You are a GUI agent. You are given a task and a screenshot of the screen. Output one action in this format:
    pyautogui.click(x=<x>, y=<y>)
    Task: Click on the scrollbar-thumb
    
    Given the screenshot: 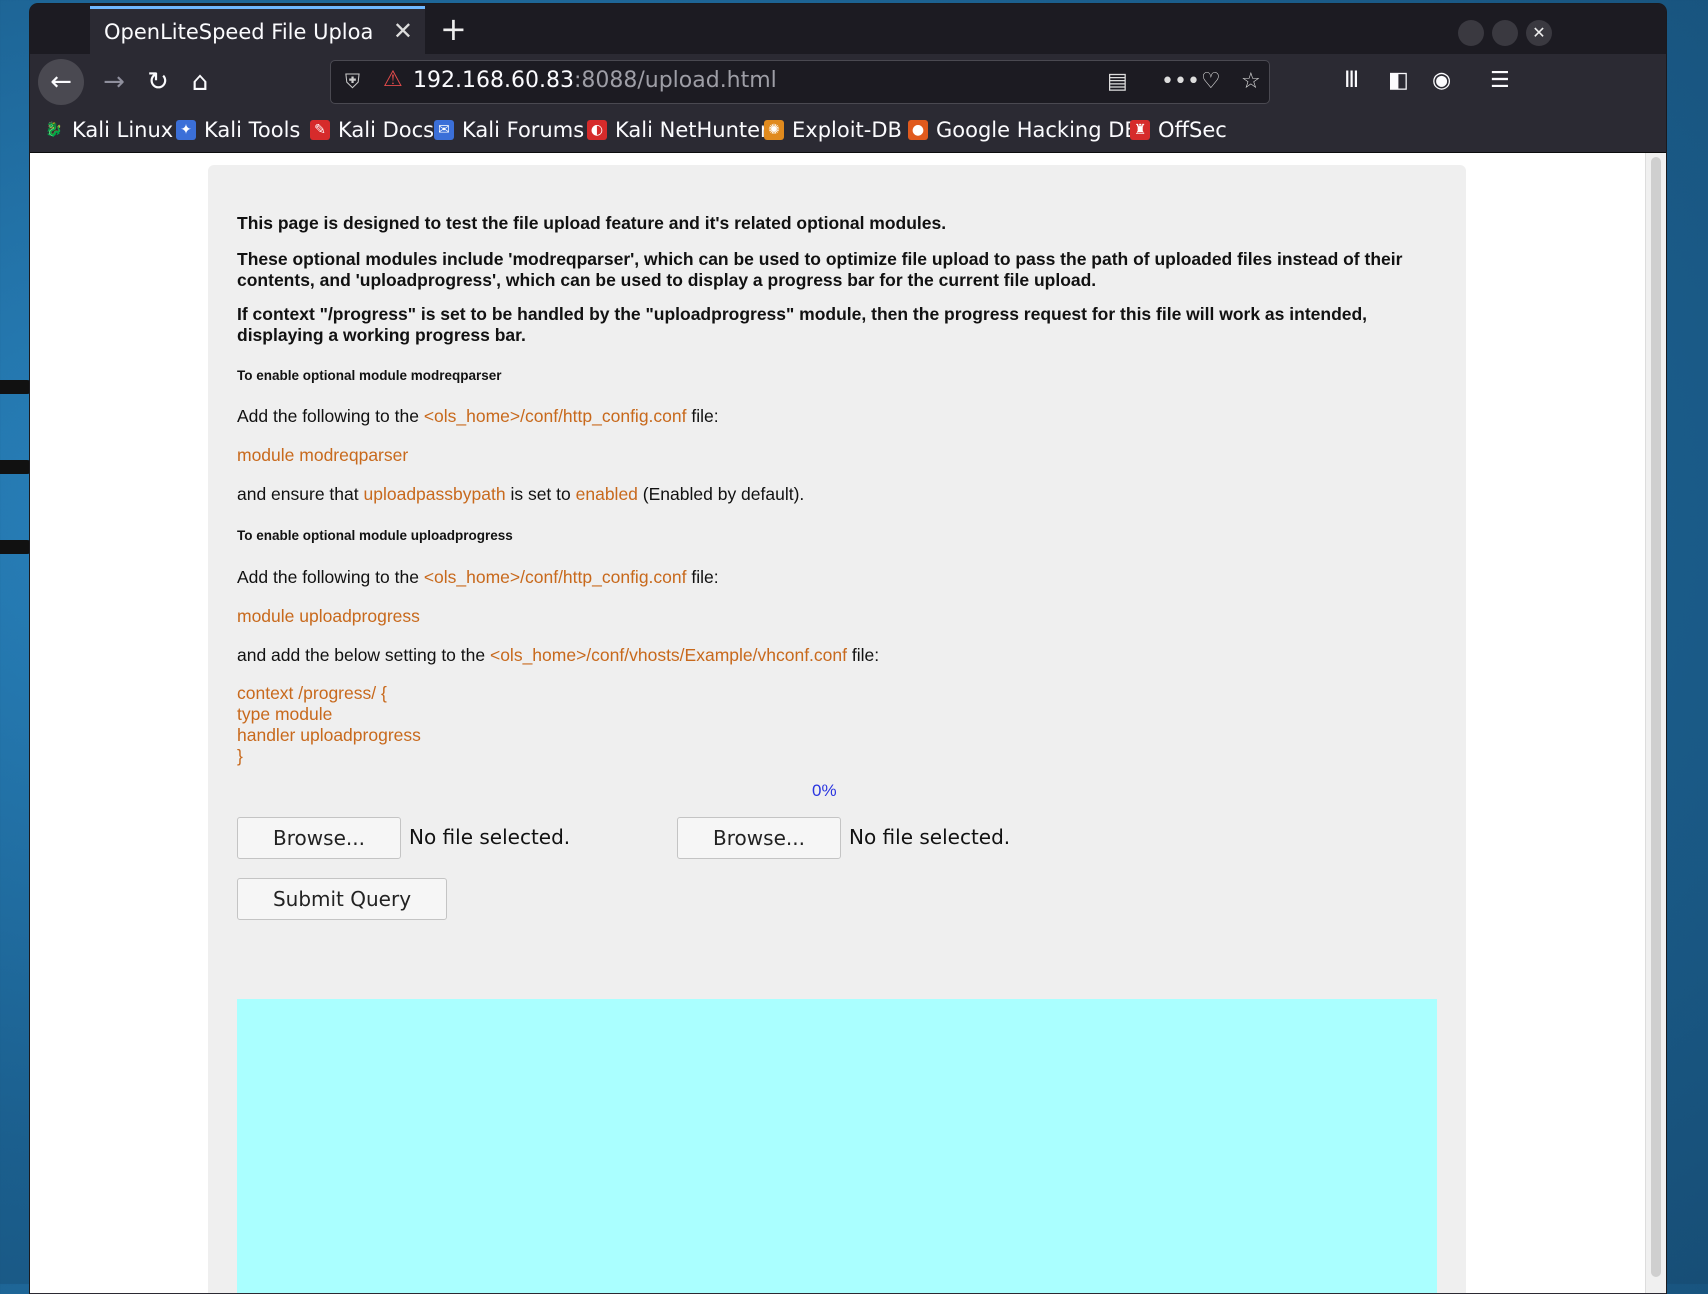 What is the action you would take?
    pyautogui.click(x=1656, y=717)
    